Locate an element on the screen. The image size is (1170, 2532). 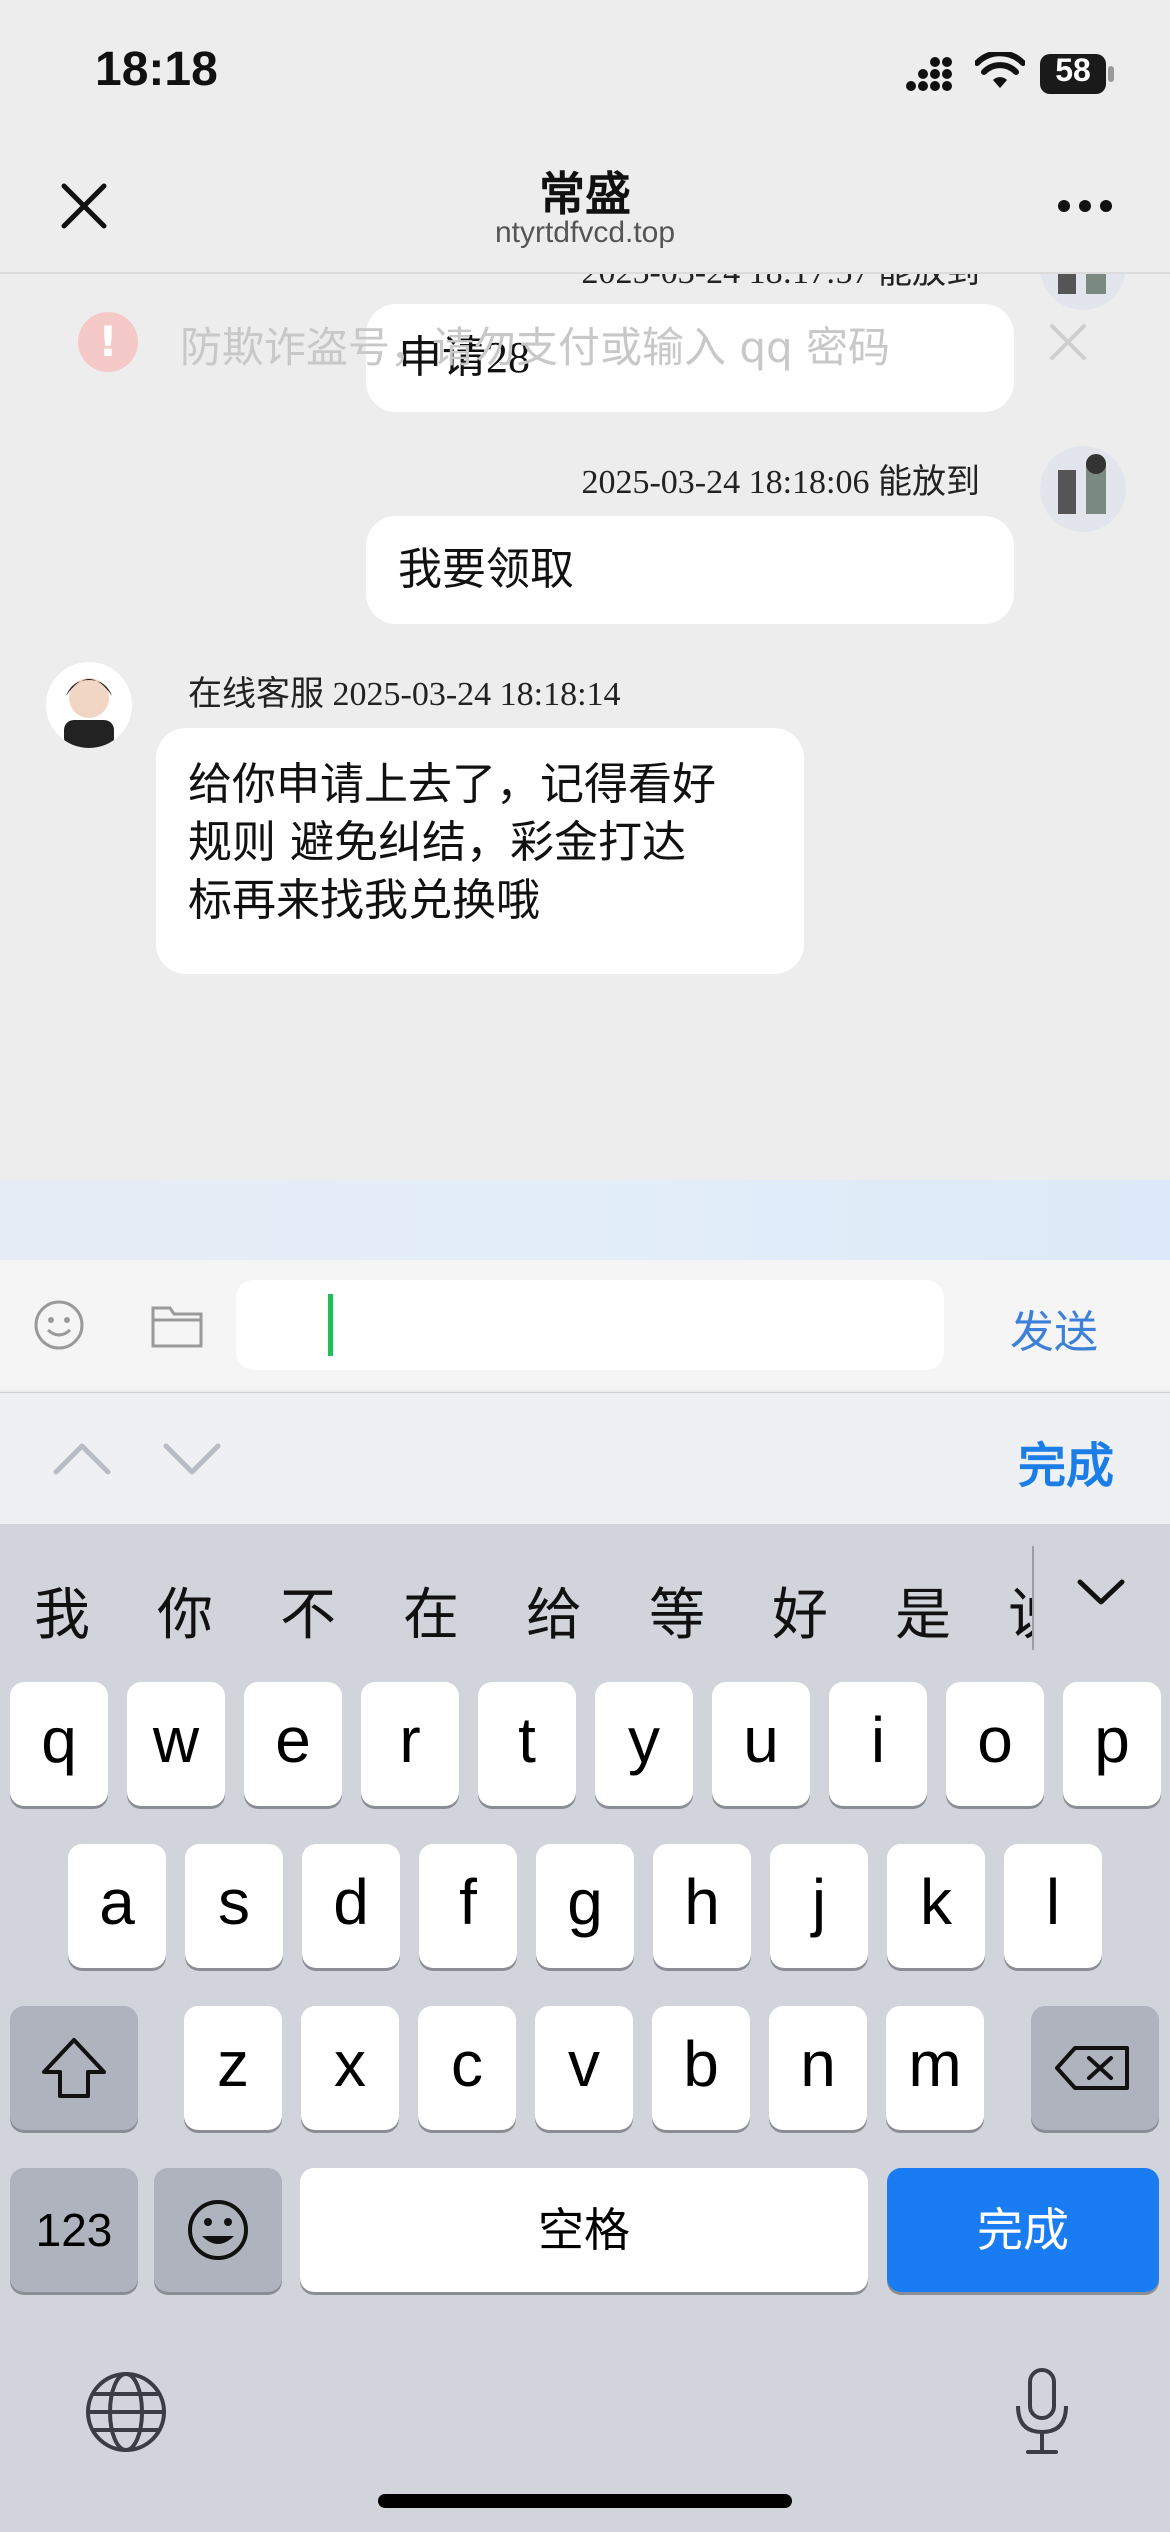
message-text: 我要领取 is located at coordinates (486, 569).